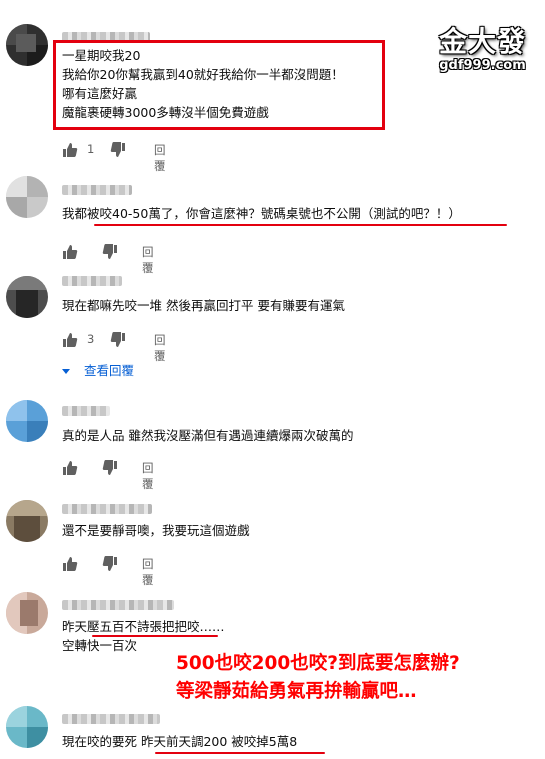 The image size is (545, 759). I want to click on comment-line: 一星期咬我20, so click(101, 55).